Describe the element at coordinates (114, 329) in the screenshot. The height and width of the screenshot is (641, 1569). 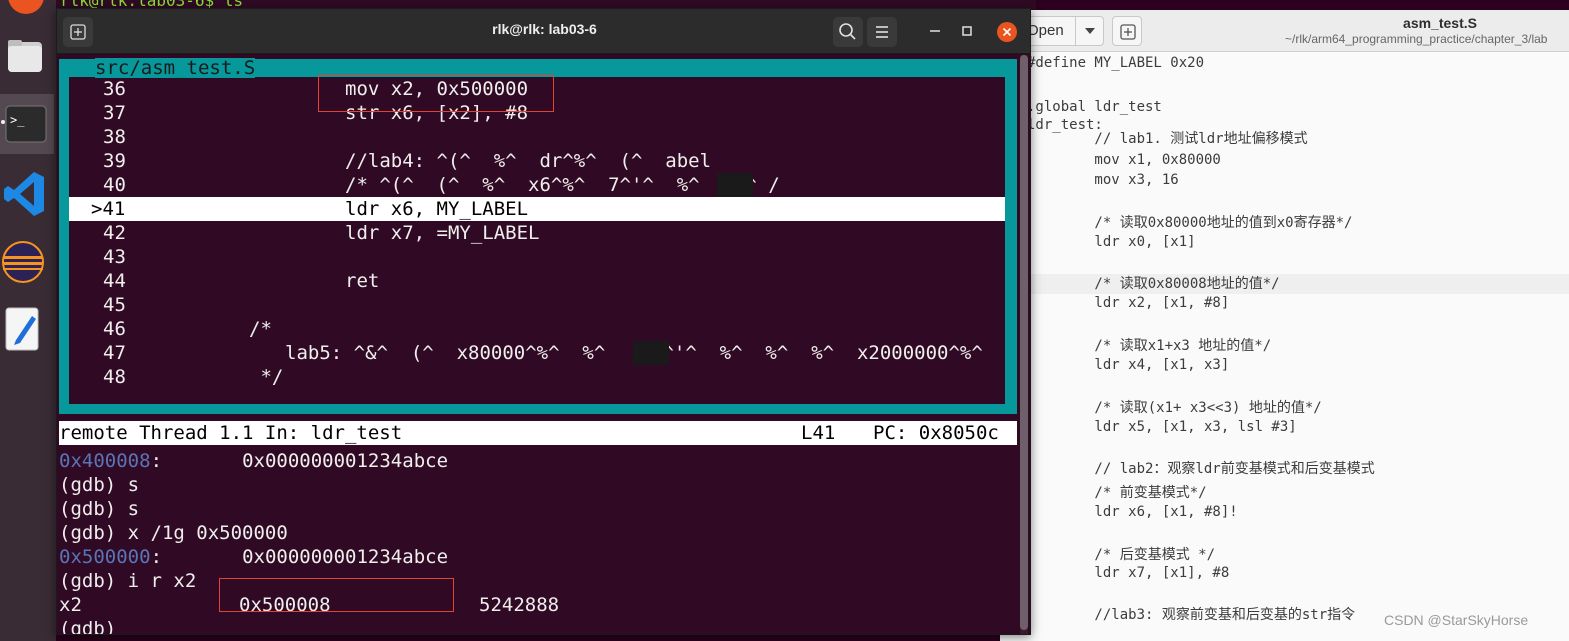
I see `line-number: 46` at that location.